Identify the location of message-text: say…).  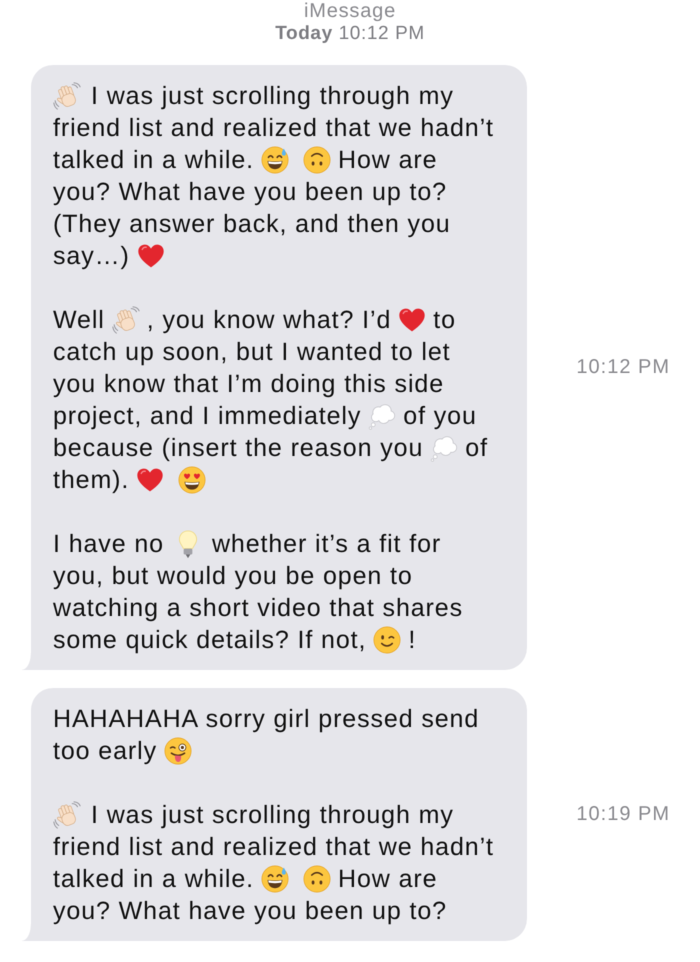
(91, 256).